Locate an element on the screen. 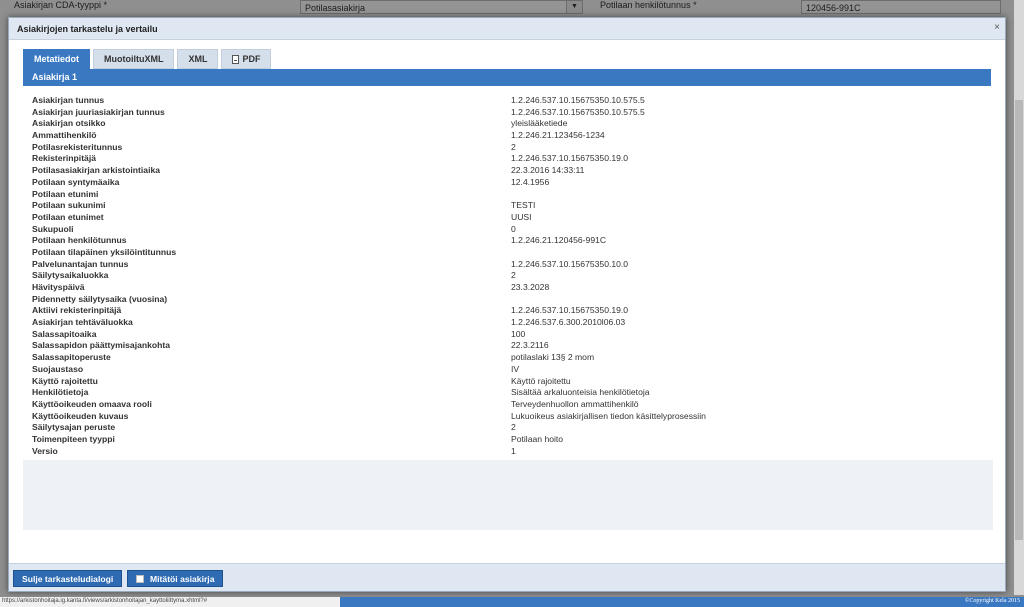 The image size is (1024, 607). metadata-label: Potilaan etunimi is located at coordinates (65, 193).